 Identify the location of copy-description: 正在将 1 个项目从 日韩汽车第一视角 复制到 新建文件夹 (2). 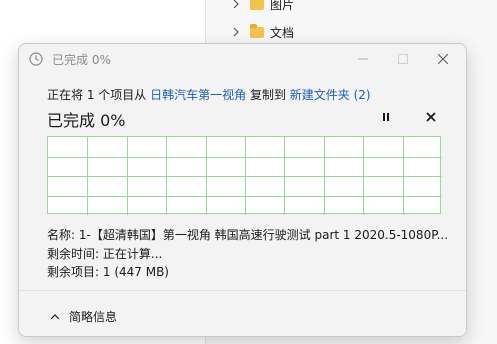
(209, 94).